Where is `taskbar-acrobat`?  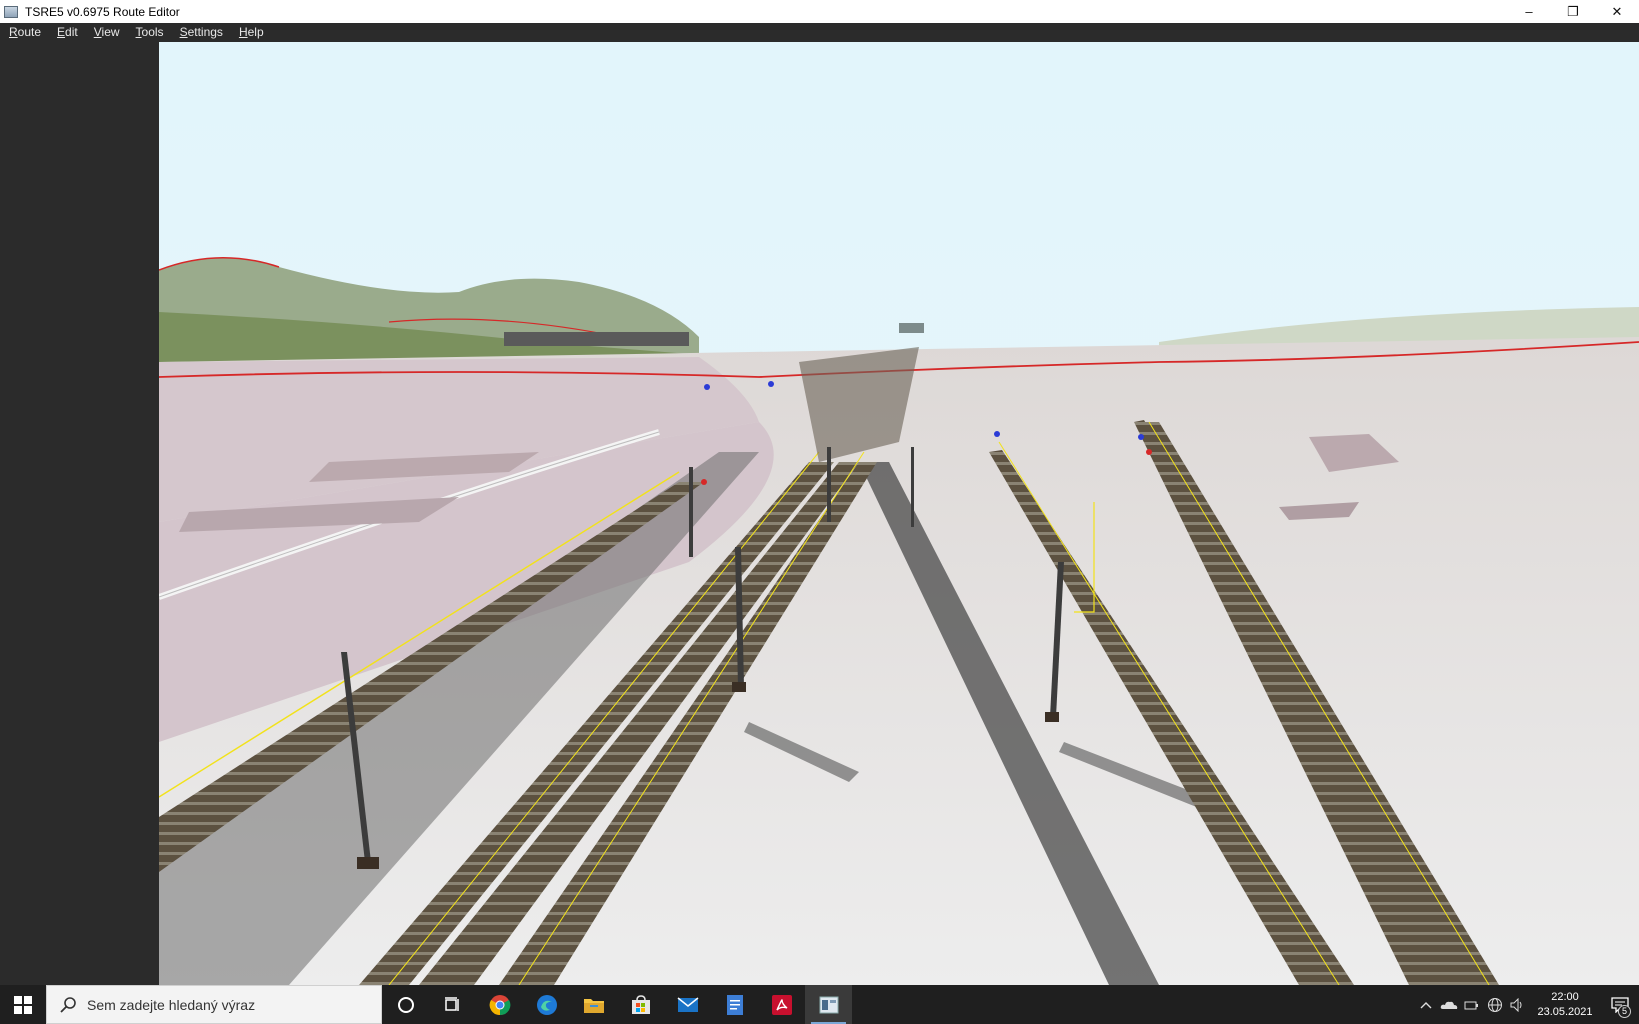
taskbar-acrobat is located at coordinates (781, 1004).